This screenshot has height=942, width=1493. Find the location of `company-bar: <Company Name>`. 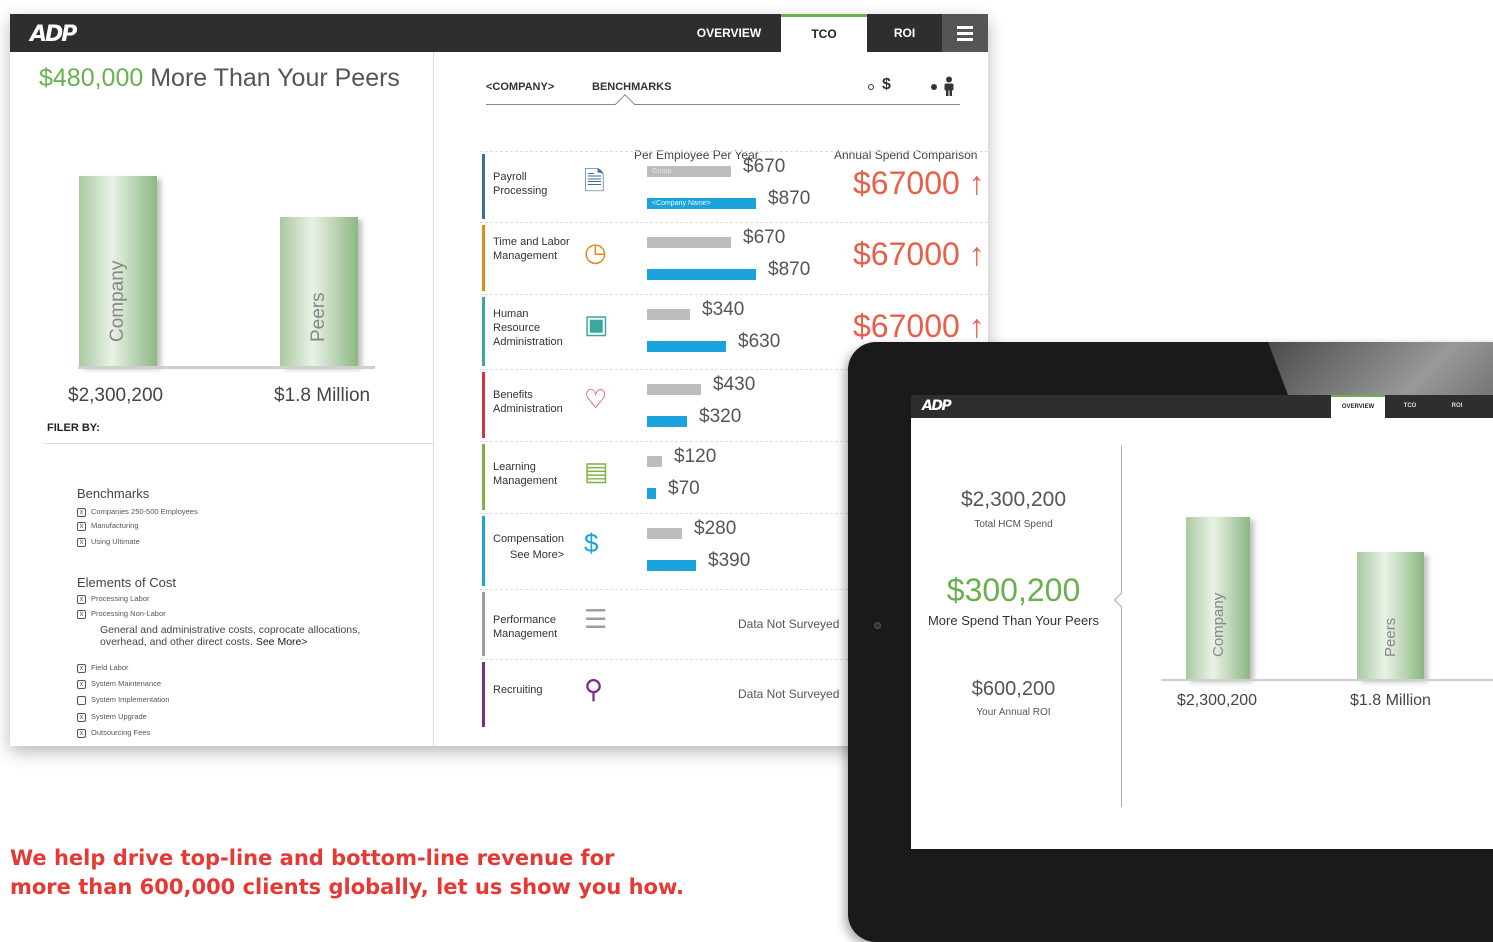

company-bar: <Company Name> is located at coordinates (701, 203).